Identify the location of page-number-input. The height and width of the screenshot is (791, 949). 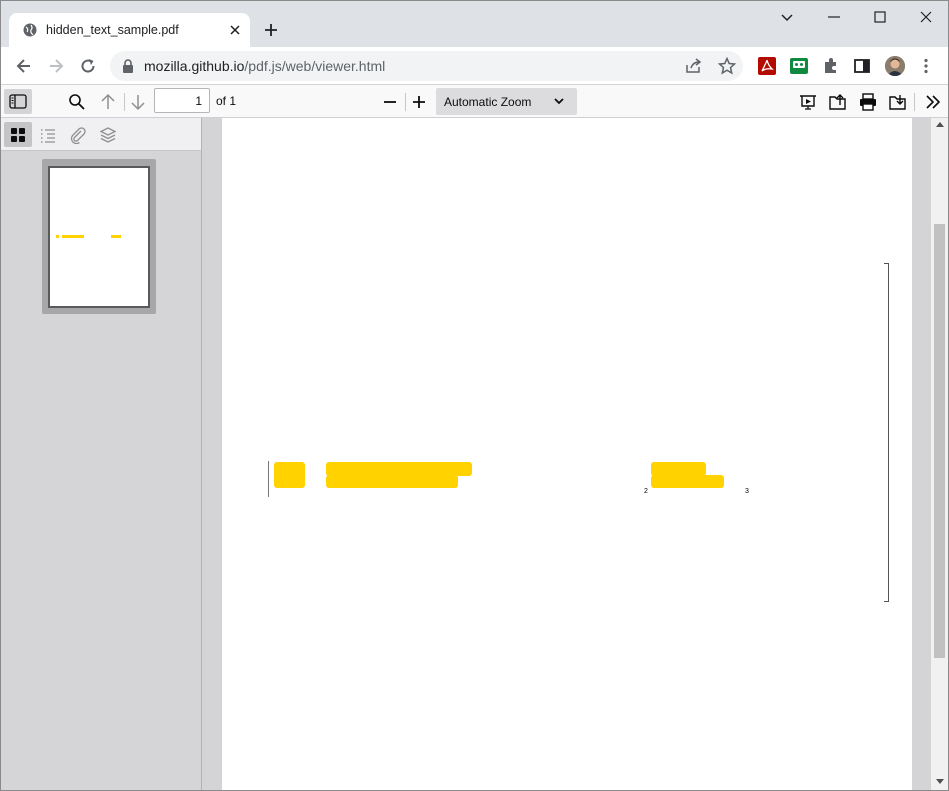
(182, 100).